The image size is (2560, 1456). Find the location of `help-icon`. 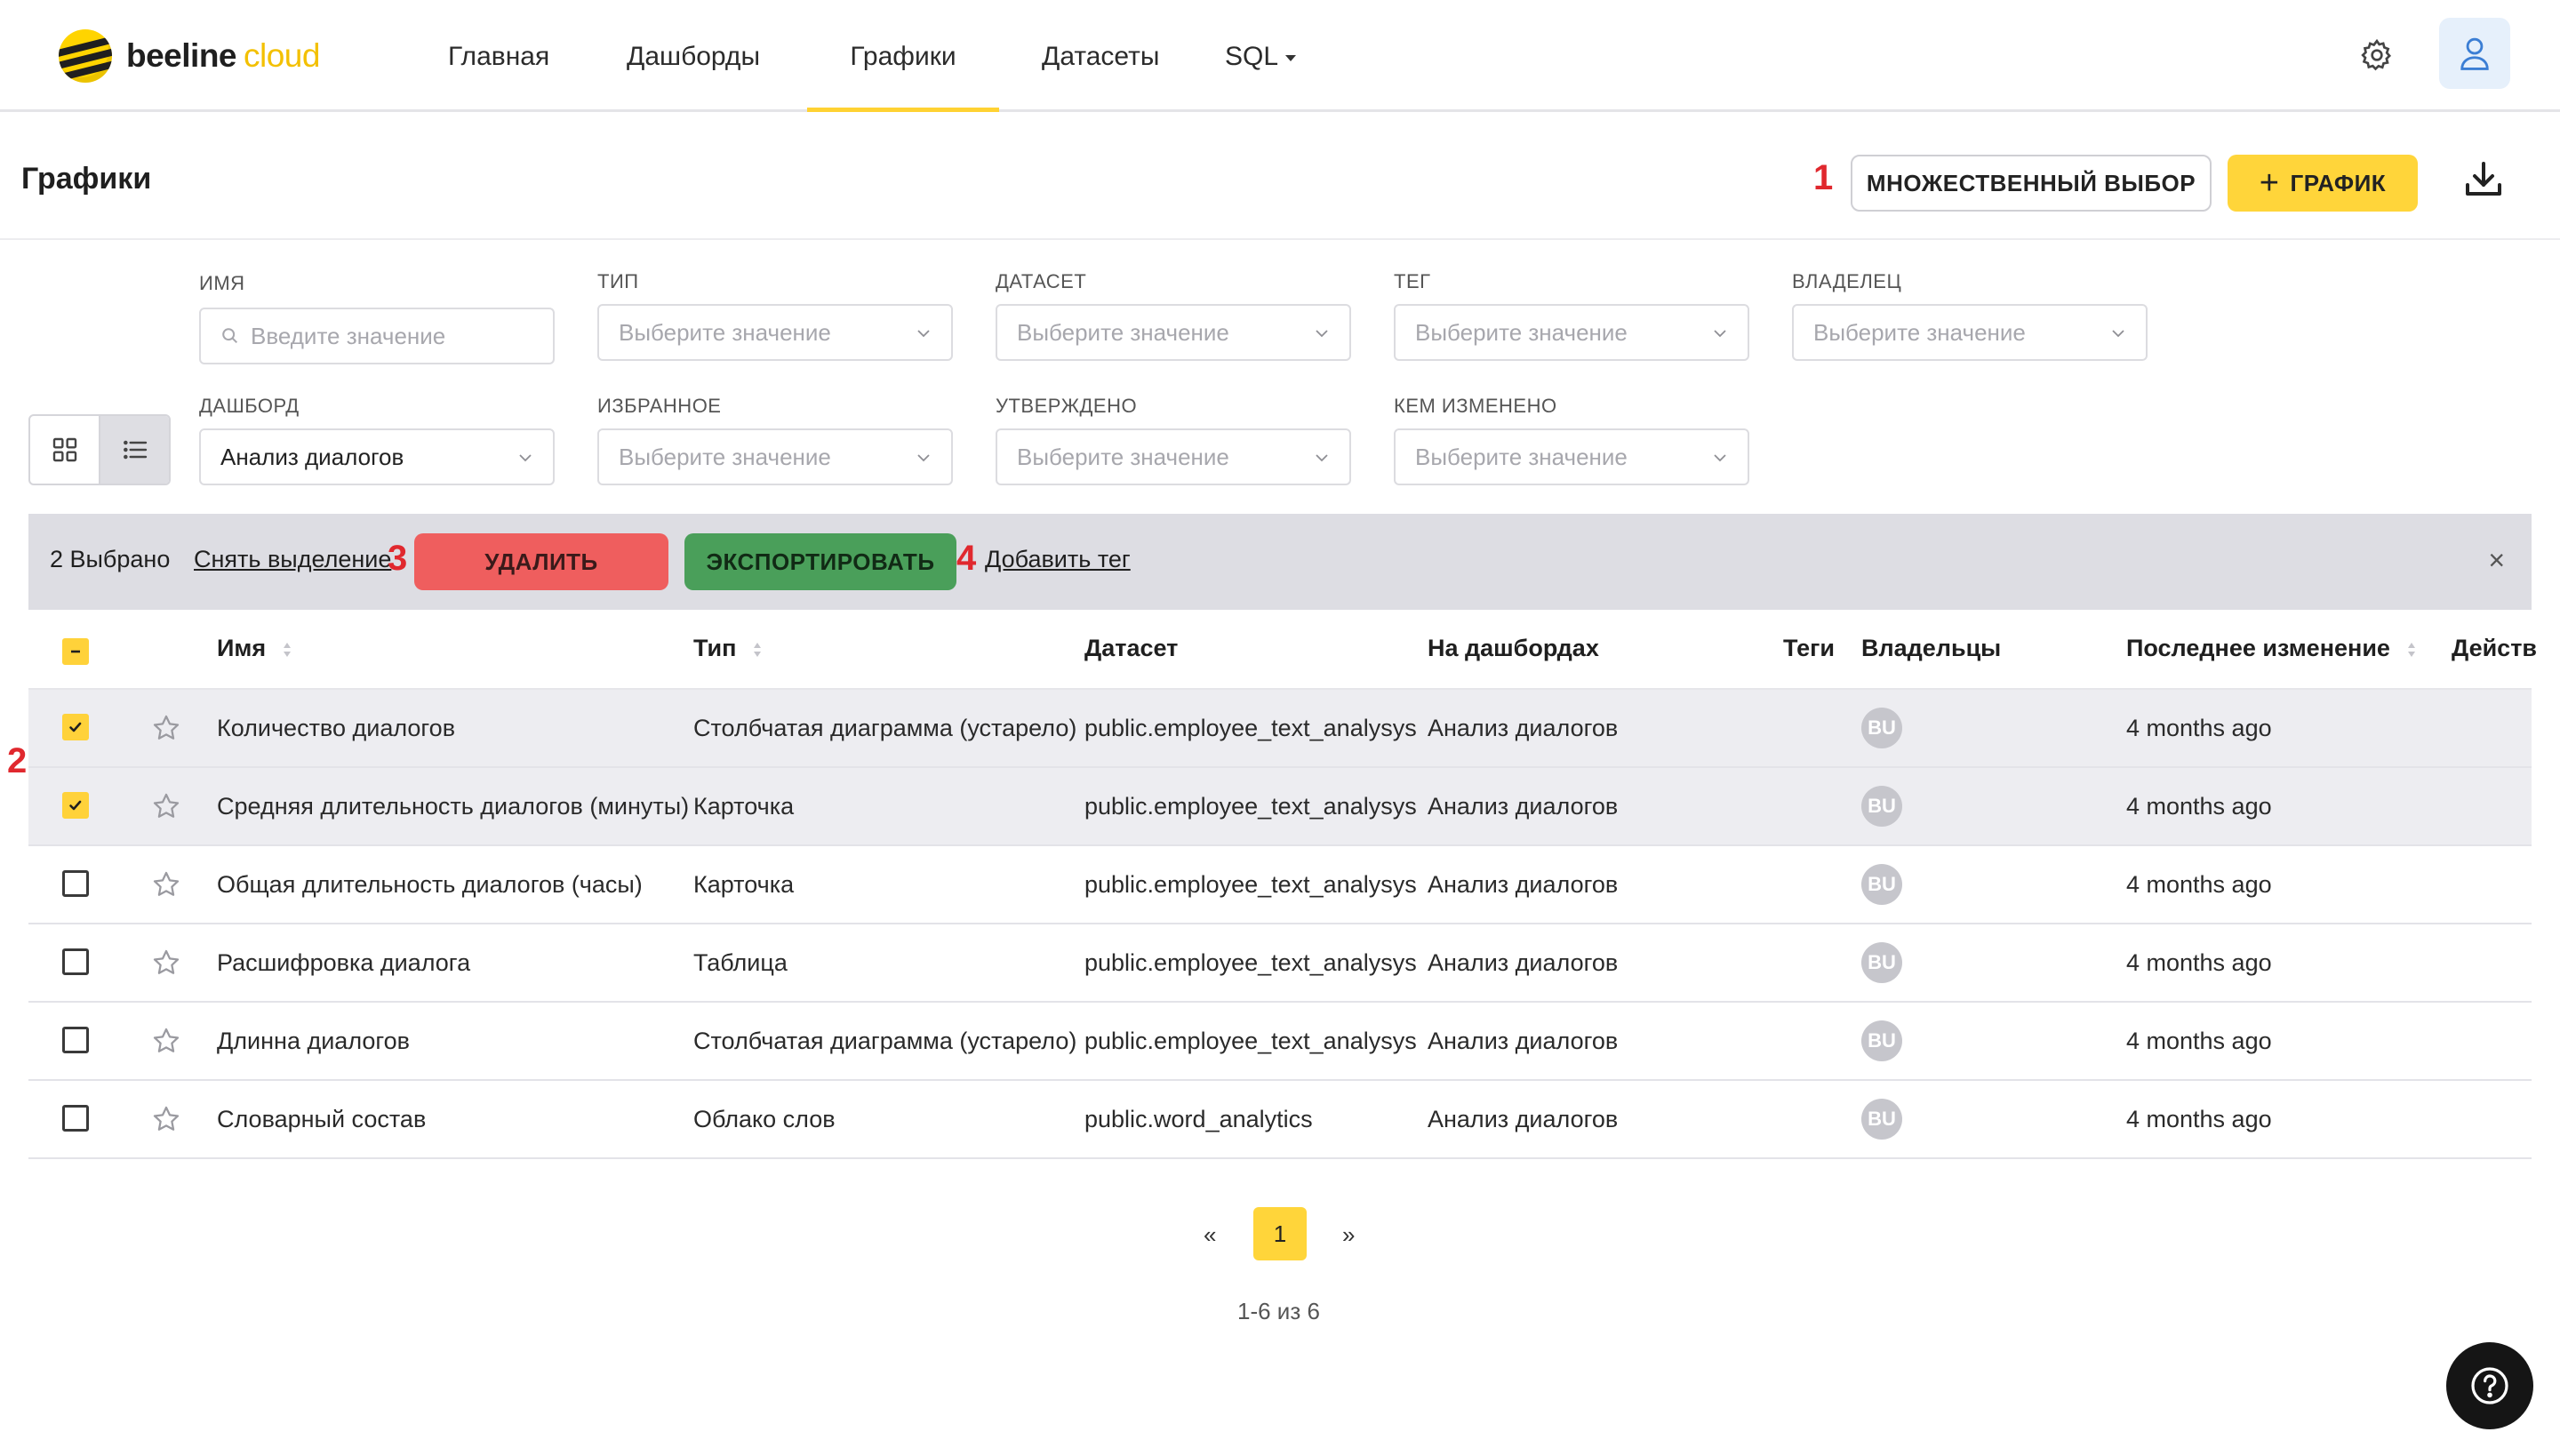

help-icon is located at coordinates (2489, 1385).